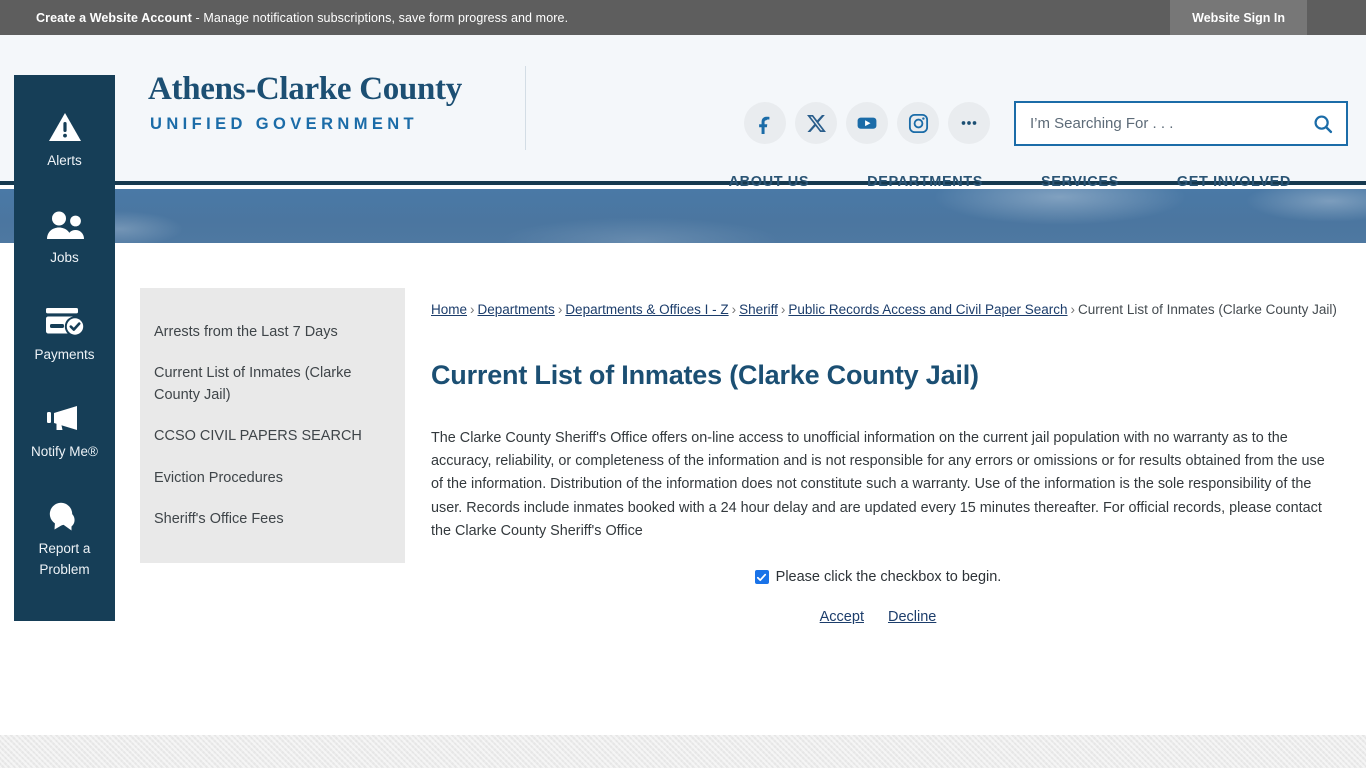  Describe the element at coordinates (65, 510) in the screenshot. I see `chat-bubbles-icon` at that location.